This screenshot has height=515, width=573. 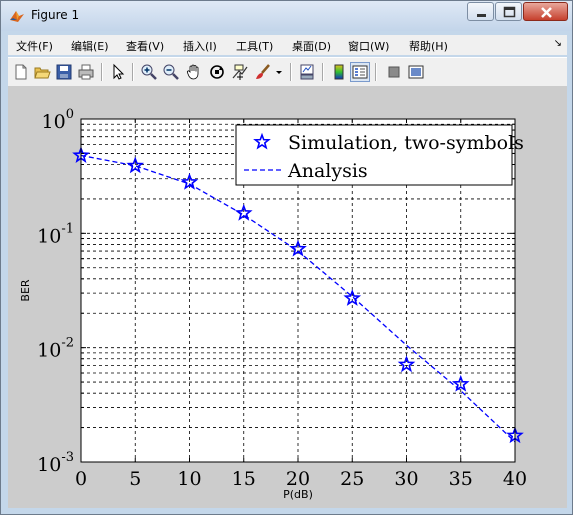 I want to click on matlab-logo-icon, so click(x=17, y=16).